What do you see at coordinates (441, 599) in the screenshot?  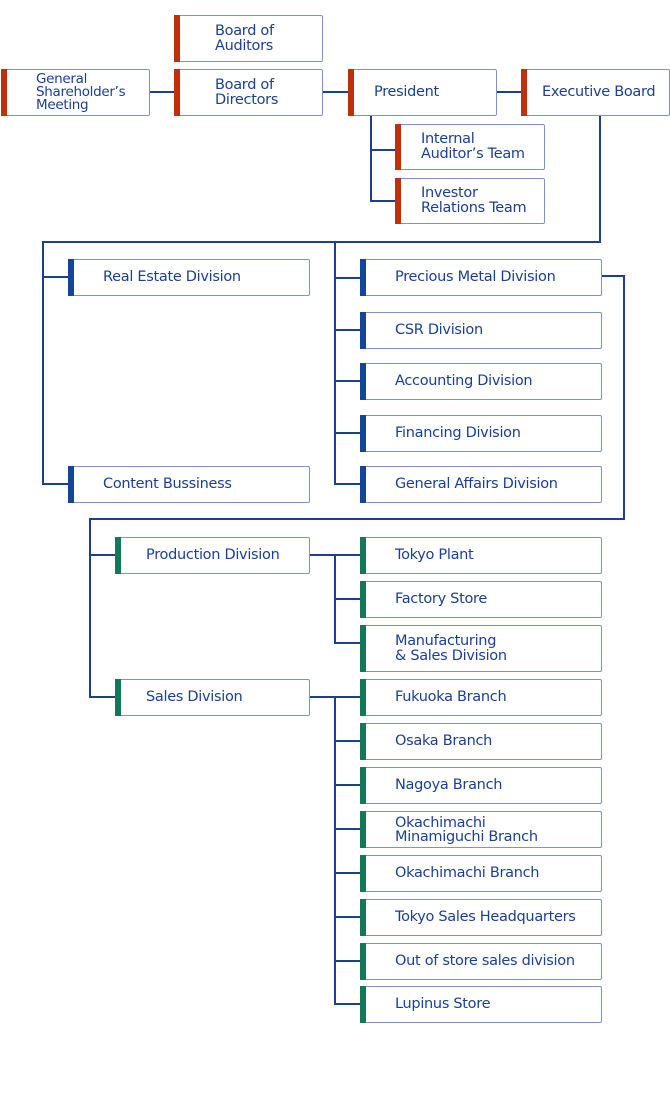 I see `node-label: Factory Store` at bounding box center [441, 599].